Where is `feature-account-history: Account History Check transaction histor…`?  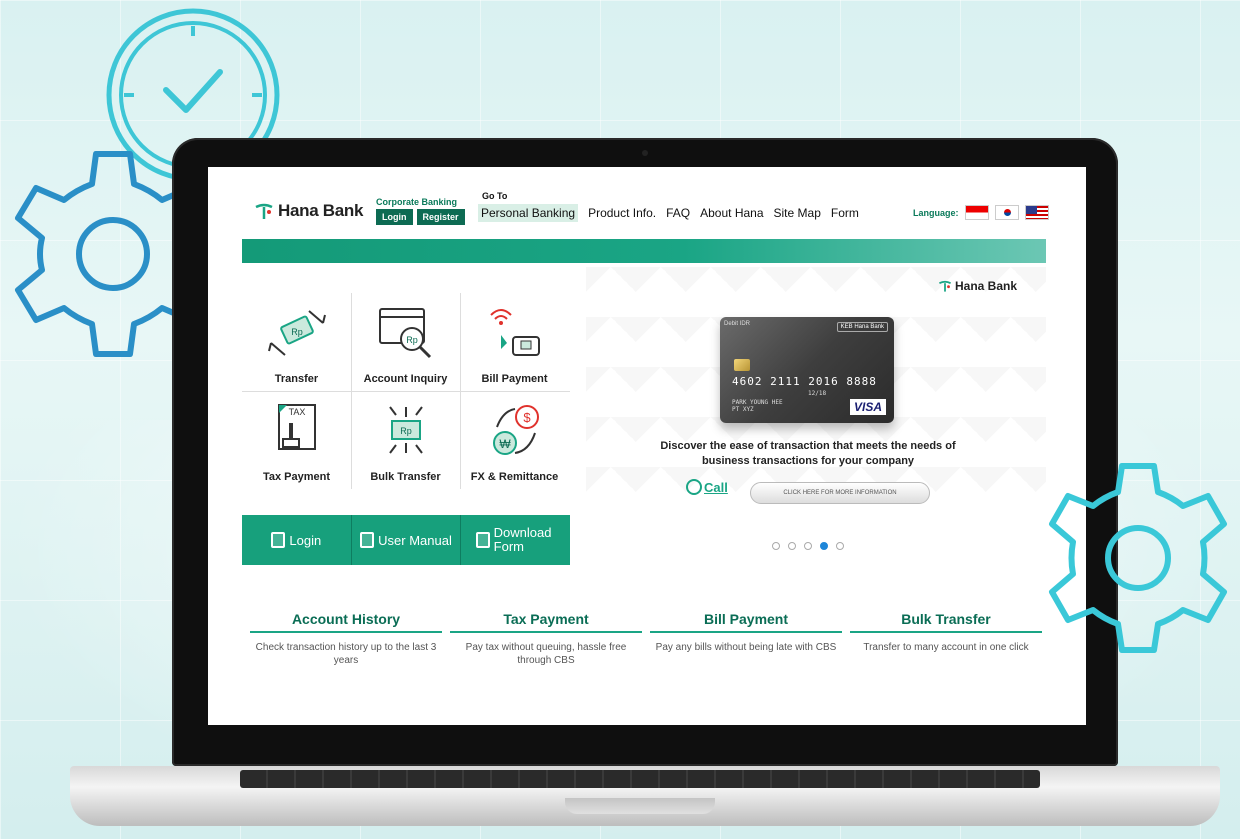
feature-account-history: Account History Check transaction histor… is located at coordinates (346, 639).